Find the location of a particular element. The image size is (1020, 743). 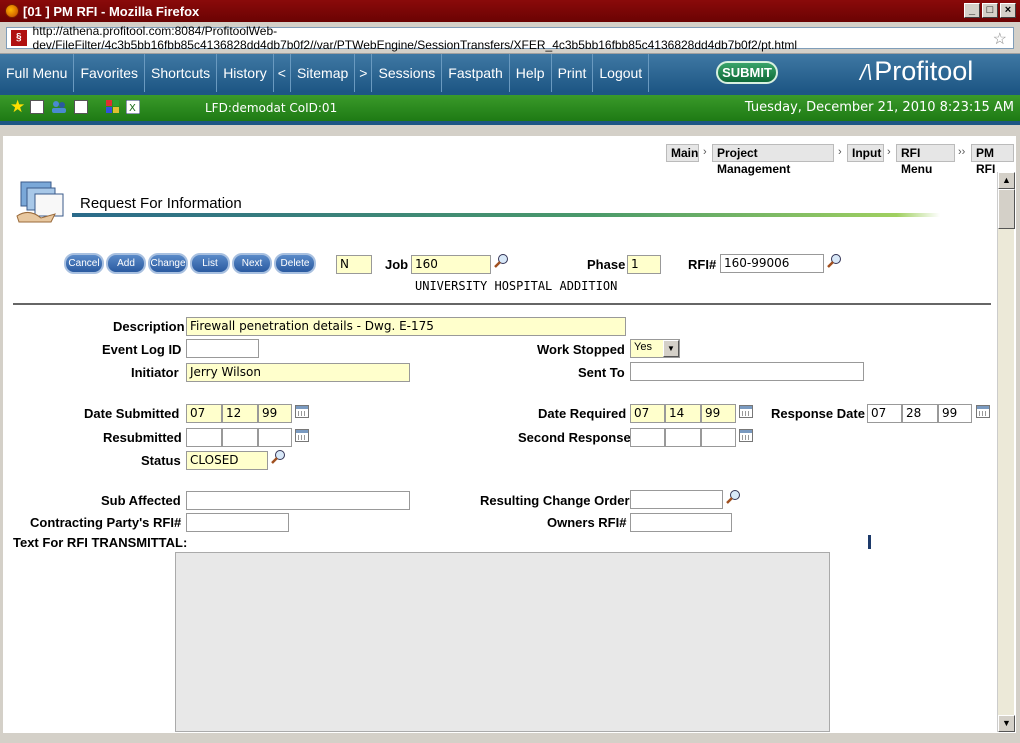

cancel-button: Cancel is located at coordinates (84, 263).